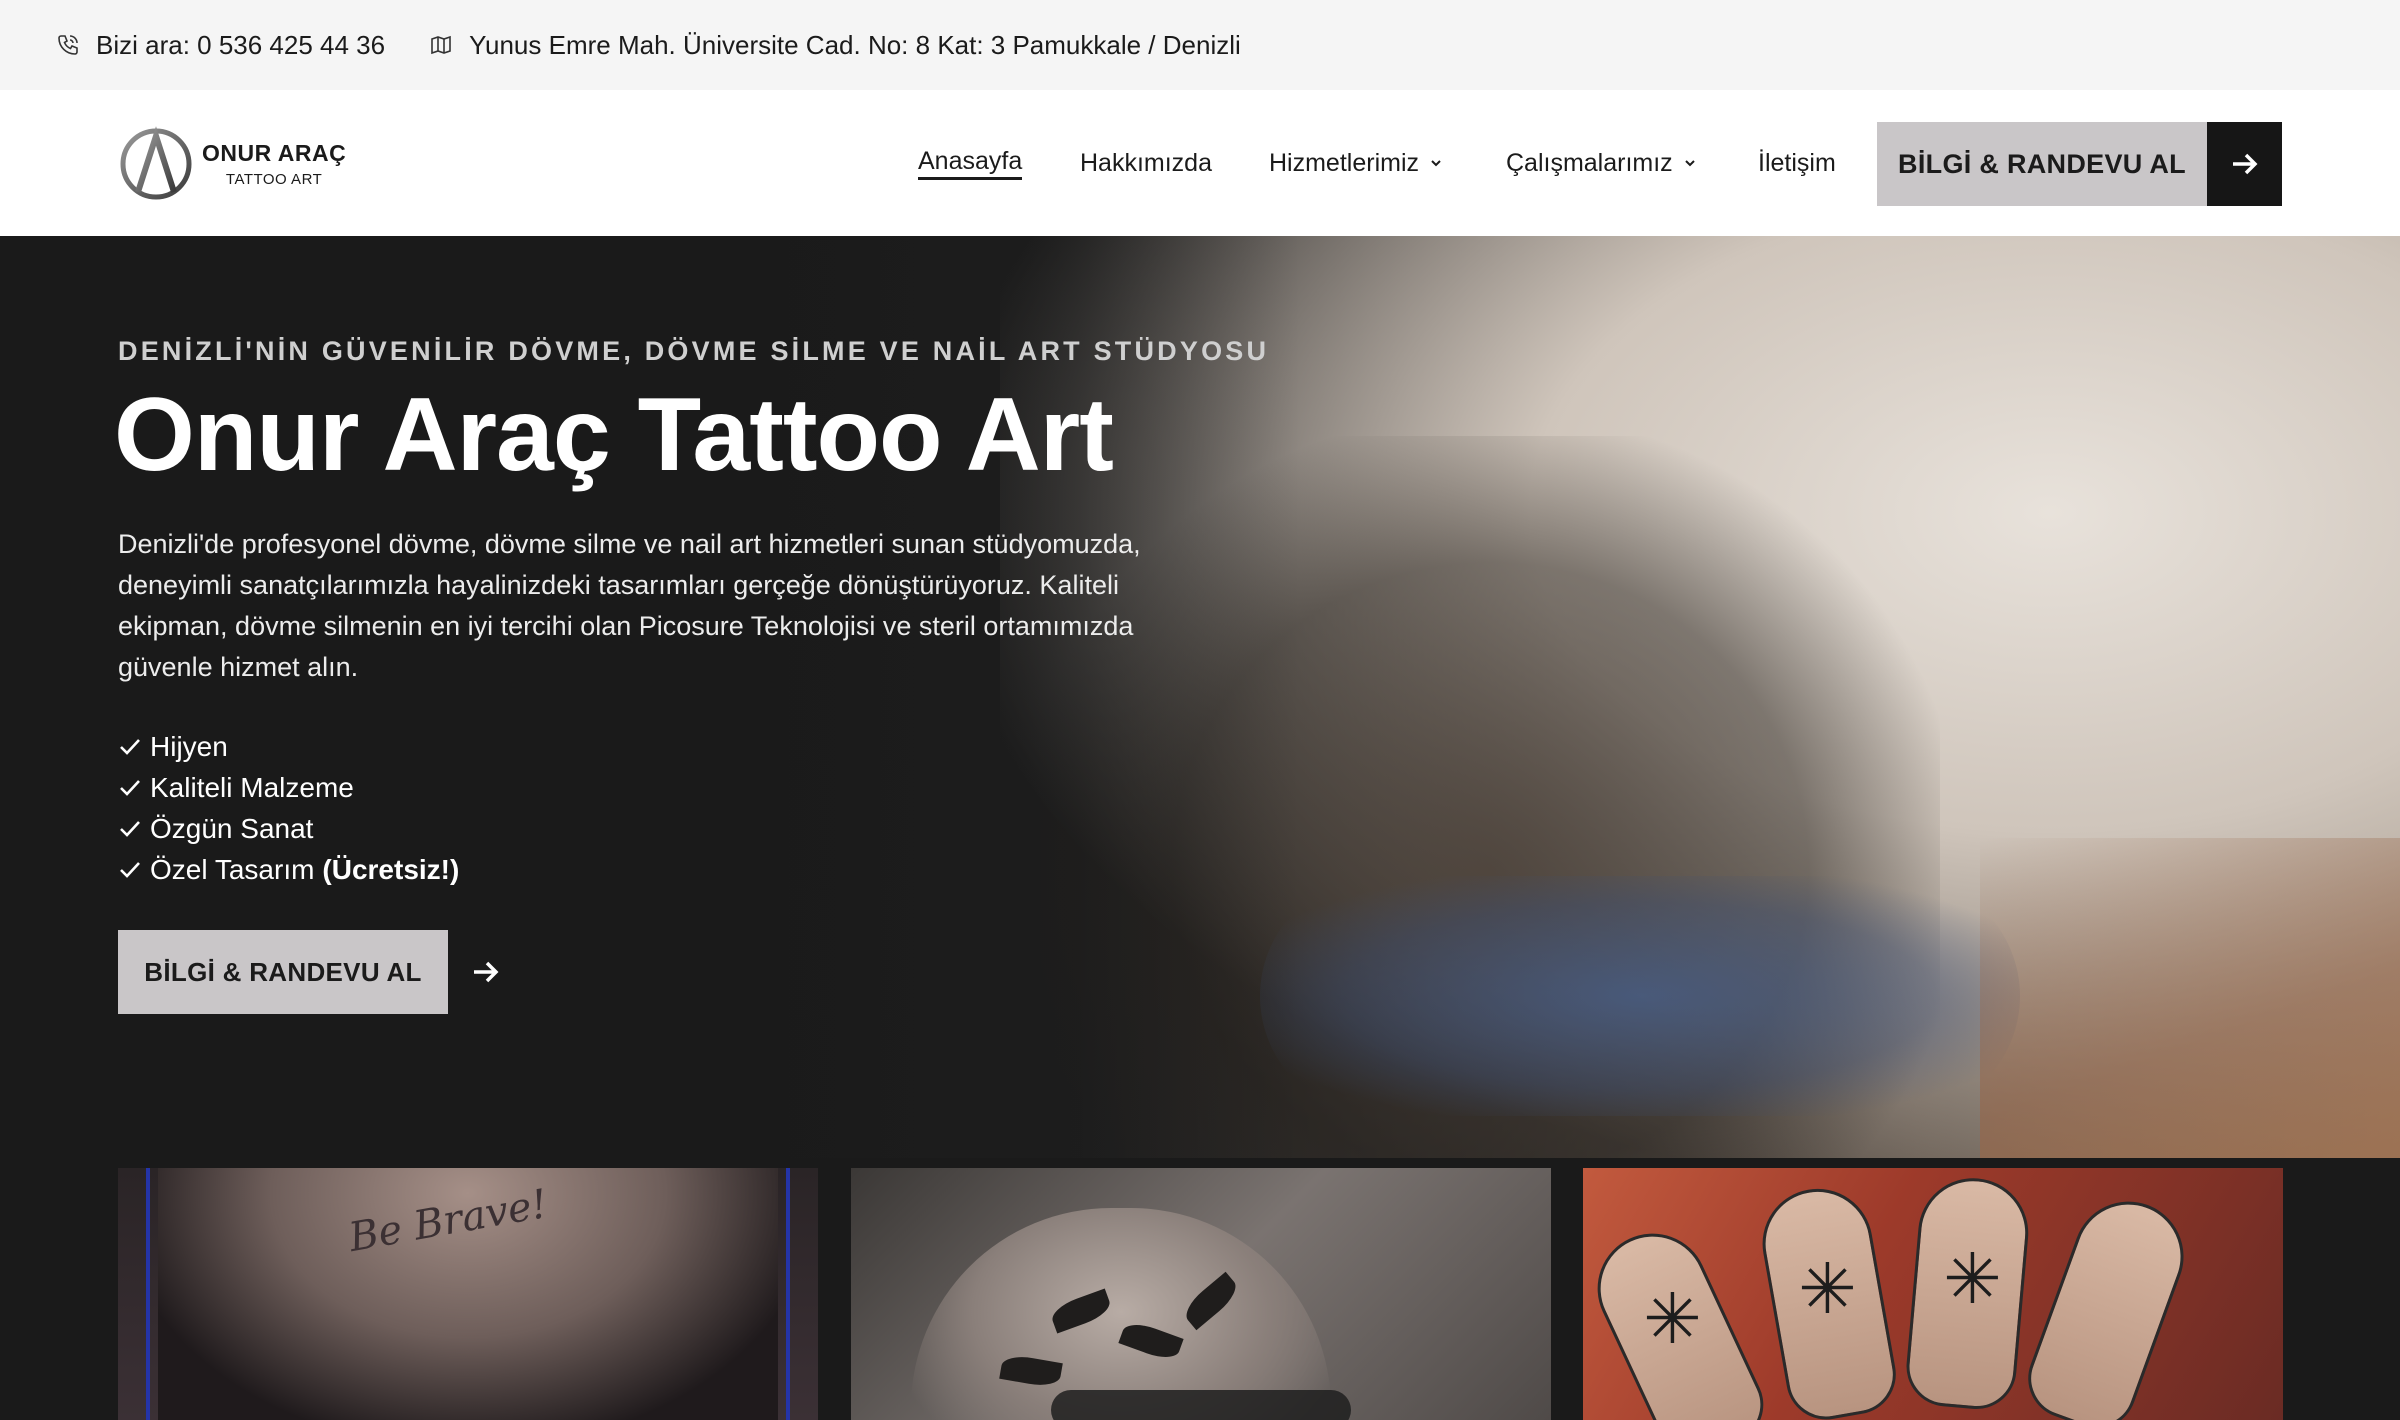  I want to click on nav-item-hizmetlerimiz: Hizmetlerimiz, so click(1356, 163).